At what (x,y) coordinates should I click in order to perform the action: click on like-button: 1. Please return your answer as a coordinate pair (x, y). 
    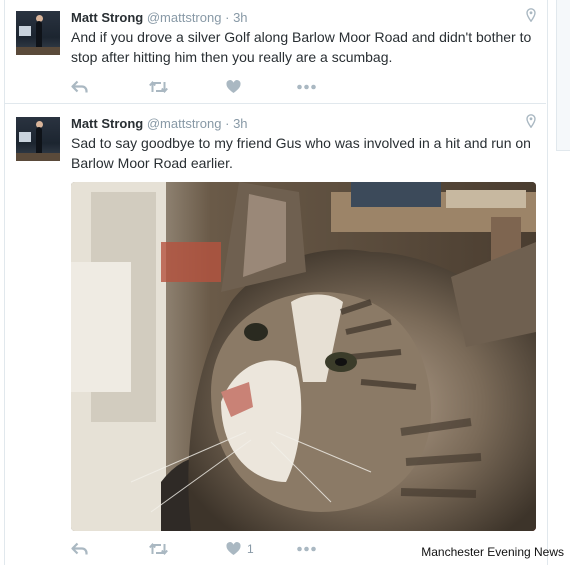
    Looking at the image, I should click on (240, 549).